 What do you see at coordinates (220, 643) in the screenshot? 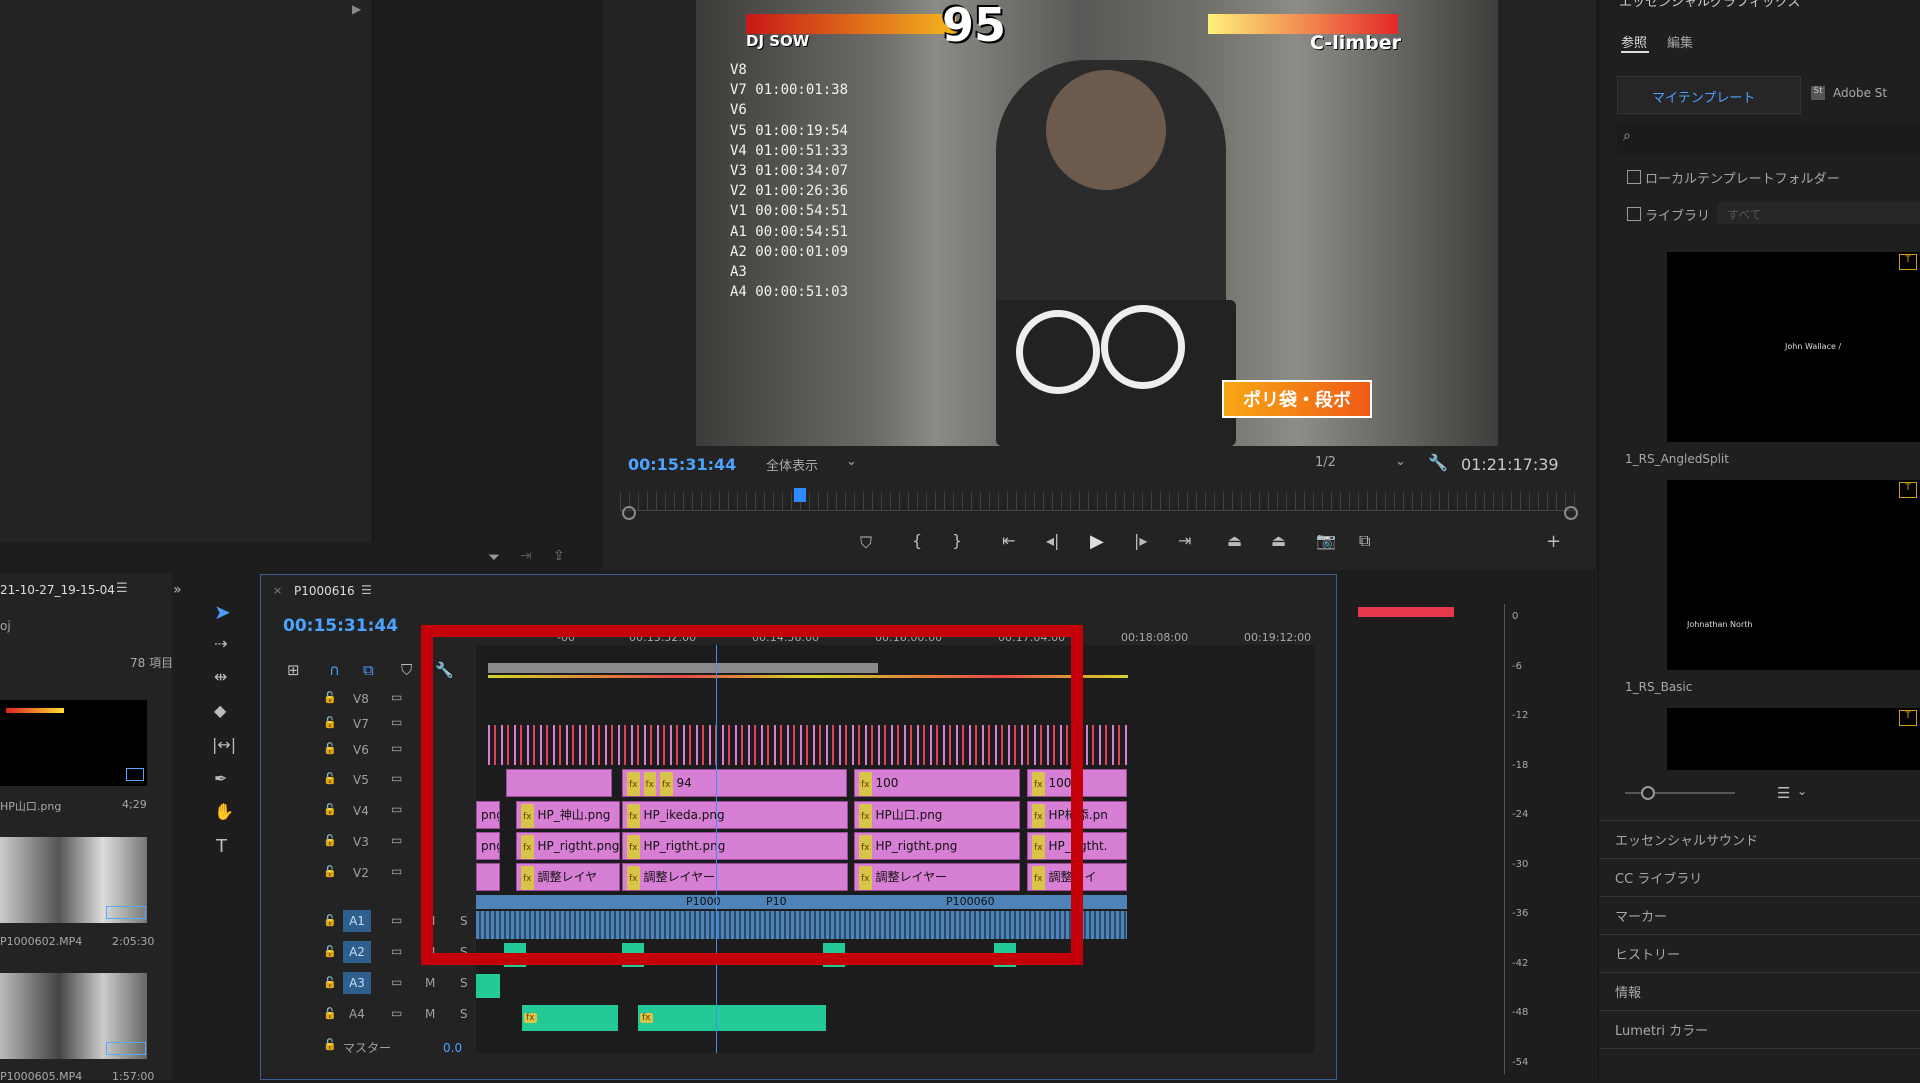
I see `track-select-tool-icon: ⇢` at bounding box center [220, 643].